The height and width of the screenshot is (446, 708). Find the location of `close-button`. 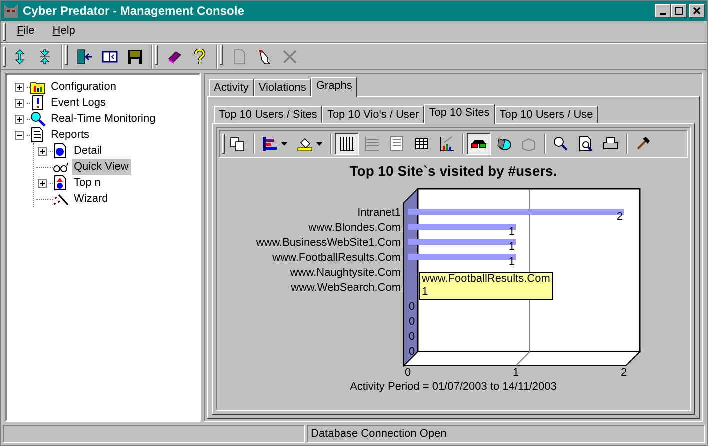

close-button is located at coordinates (697, 11).